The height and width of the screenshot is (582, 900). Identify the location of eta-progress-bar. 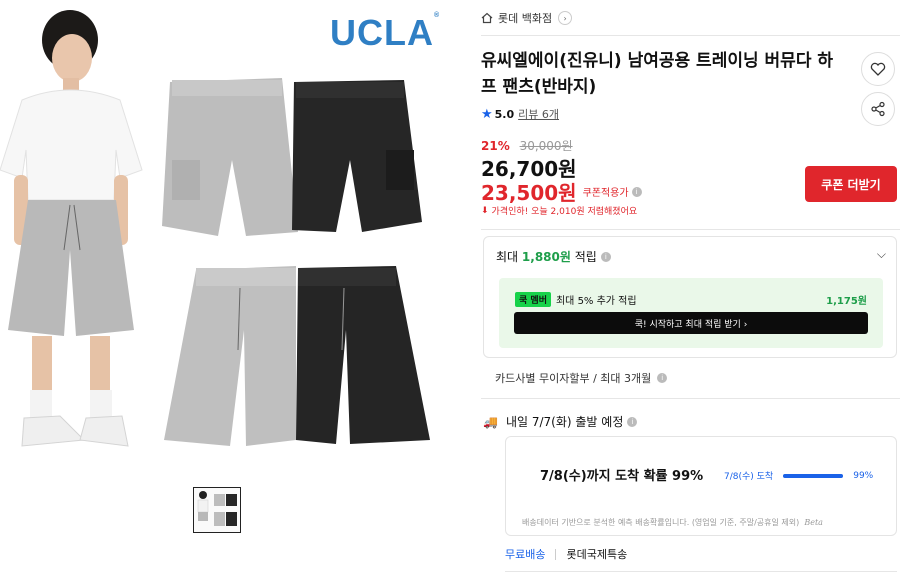
(813, 475).